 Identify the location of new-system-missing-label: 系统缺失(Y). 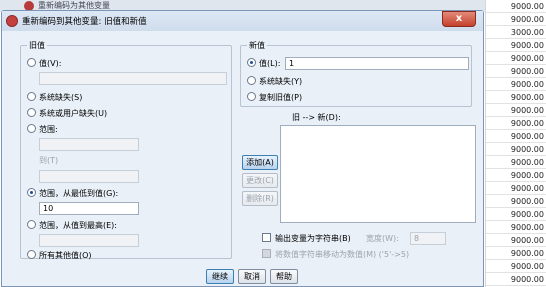
(281, 81).